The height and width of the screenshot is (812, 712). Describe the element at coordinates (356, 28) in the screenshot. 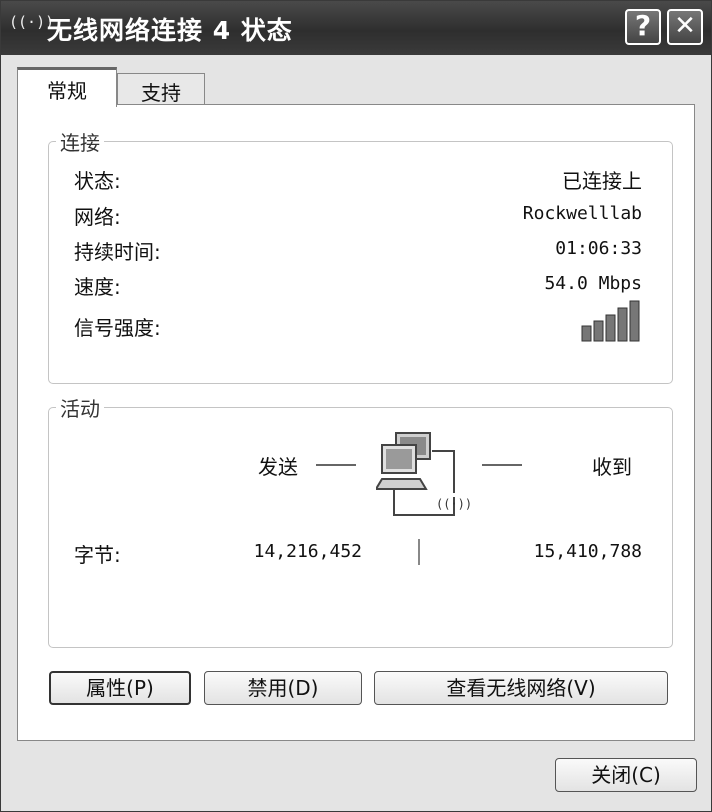

I see `title-bar: ((·)) 无线网络连接 4 状态 ? ✕` at that location.